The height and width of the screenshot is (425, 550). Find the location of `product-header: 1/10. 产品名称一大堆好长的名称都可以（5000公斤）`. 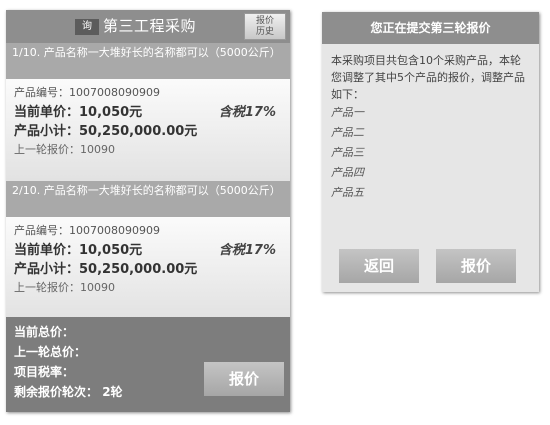

product-header: 1/10. 产品名称一大堆好长的名称都可以（5000公斤） is located at coordinates (148, 61).